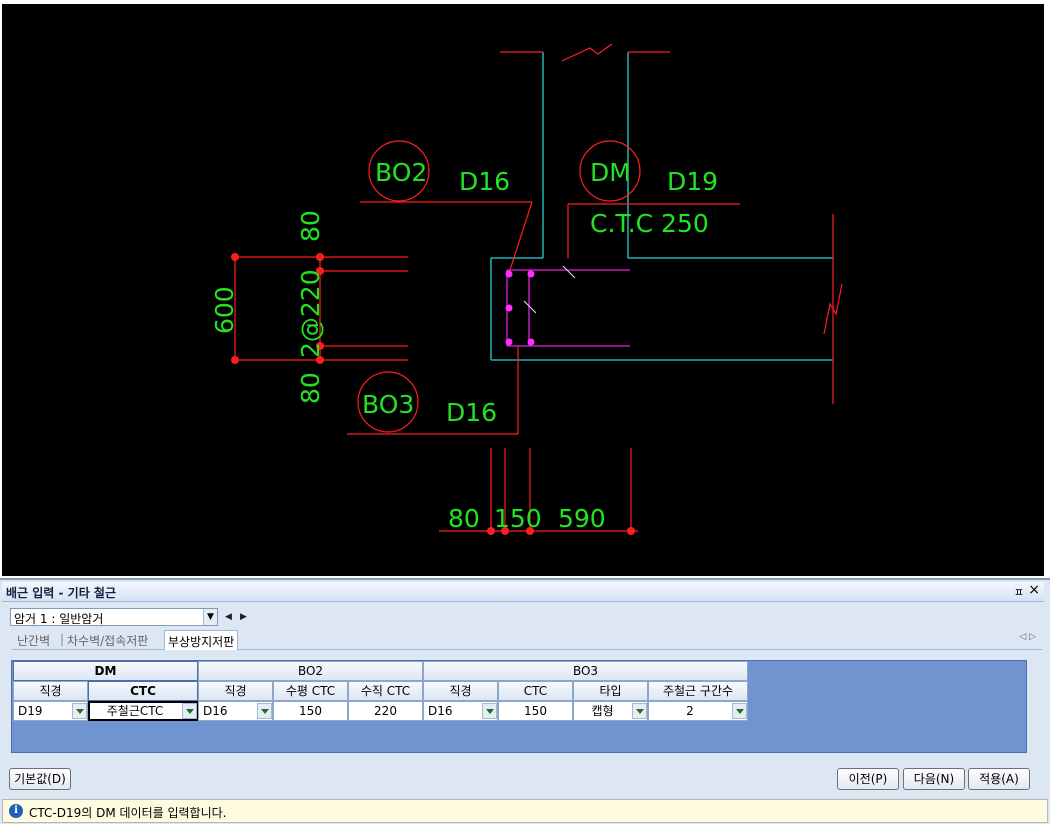 This screenshot has width=1050, height=824. Describe the element at coordinates (16, 811) in the screenshot. I see `info-icon: i` at that location.